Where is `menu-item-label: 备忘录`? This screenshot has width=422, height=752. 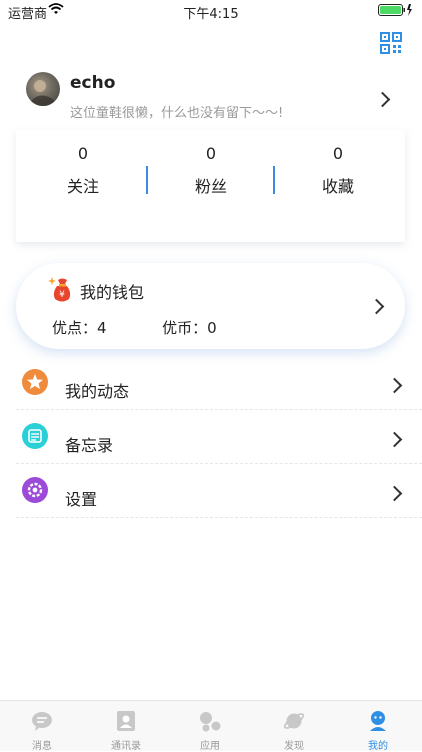 menu-item-label: 备忘录 is located at coordinates (89, 445).